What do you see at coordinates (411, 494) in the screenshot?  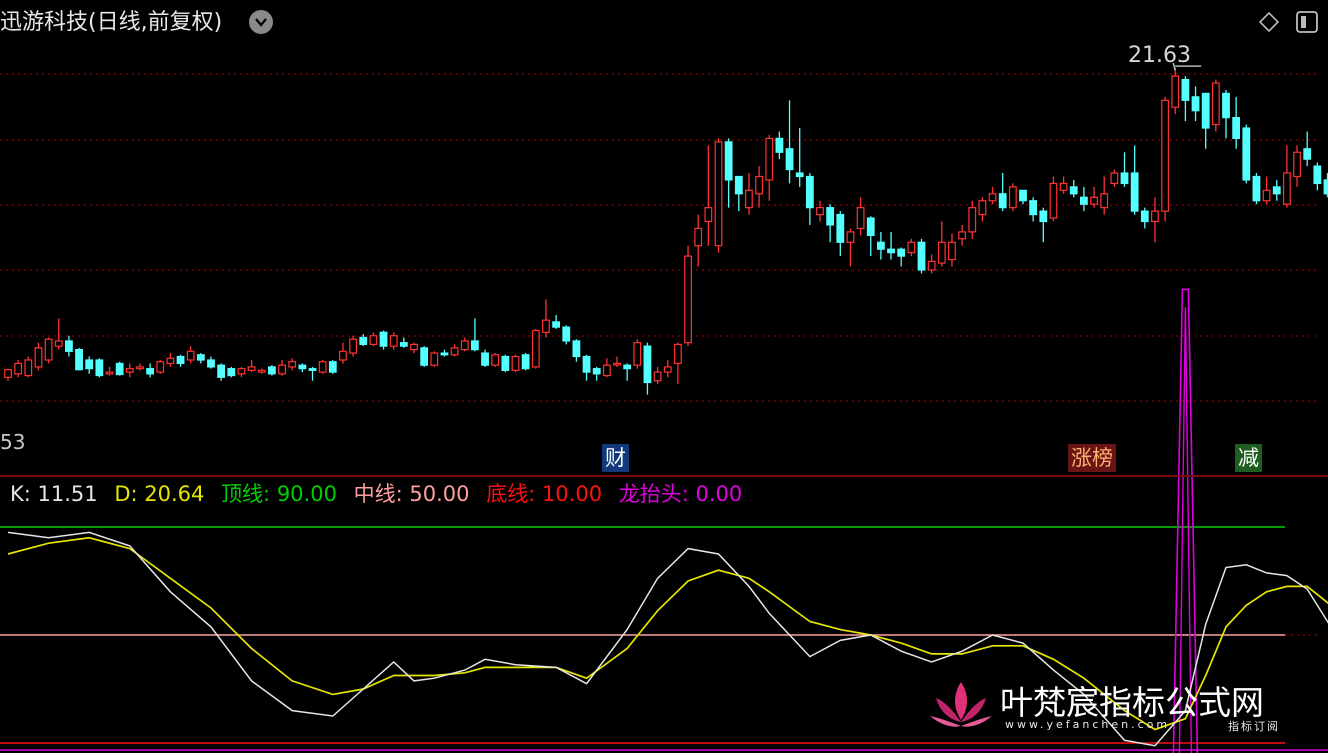 I see `legend-mid-line: 中线: 50.00` at bounding box center [411, 494].